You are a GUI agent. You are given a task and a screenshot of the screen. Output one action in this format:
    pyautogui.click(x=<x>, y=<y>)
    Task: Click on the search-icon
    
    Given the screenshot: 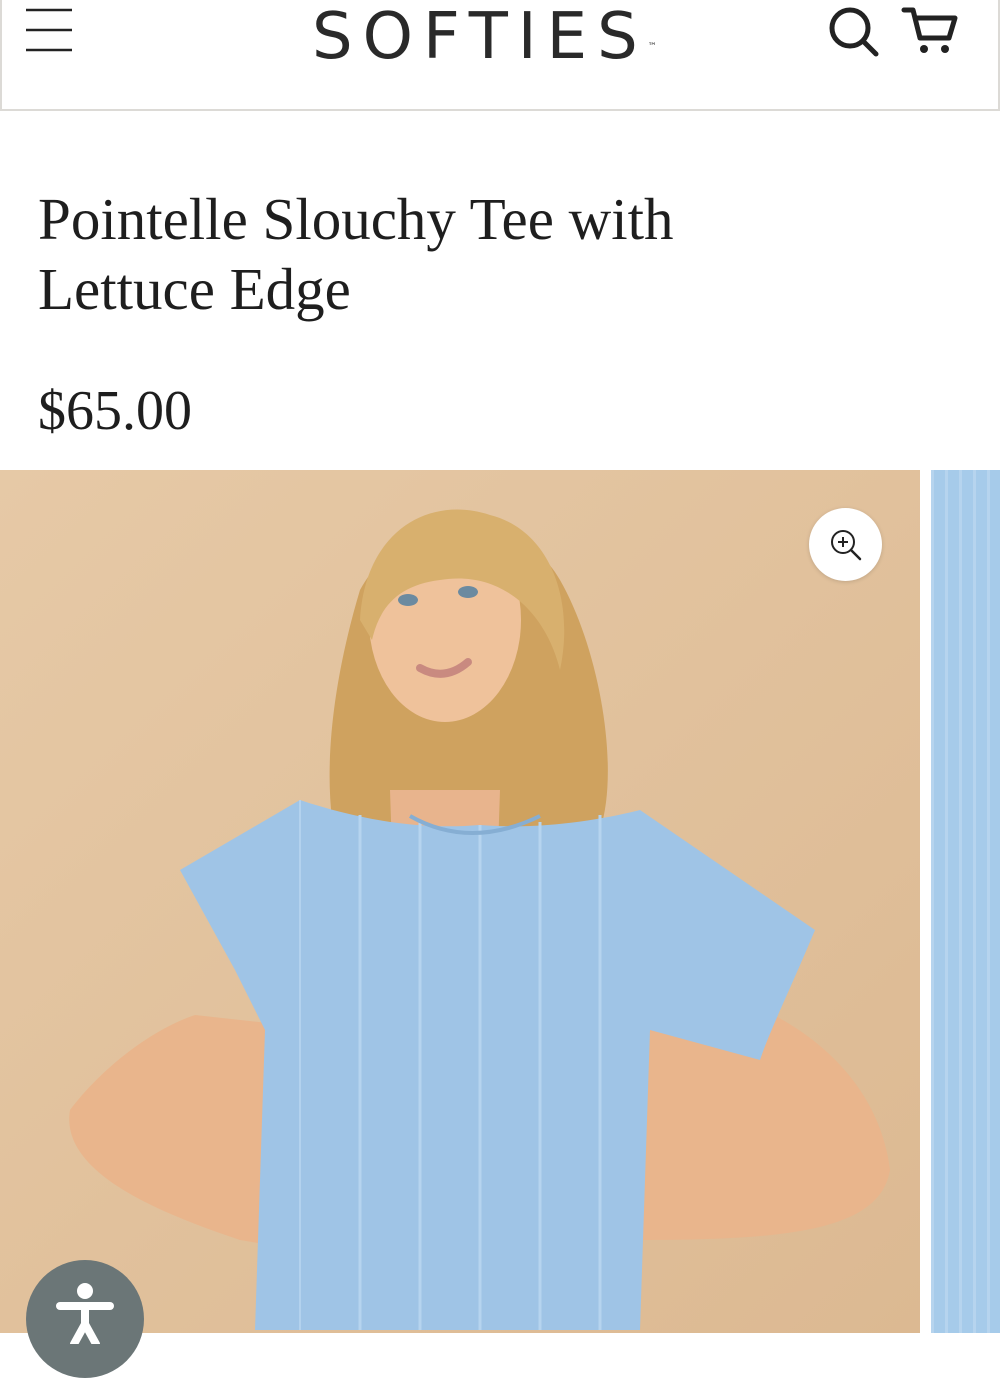 What is the action you would take?
    pyautogui.click(x=854, y=32)
    